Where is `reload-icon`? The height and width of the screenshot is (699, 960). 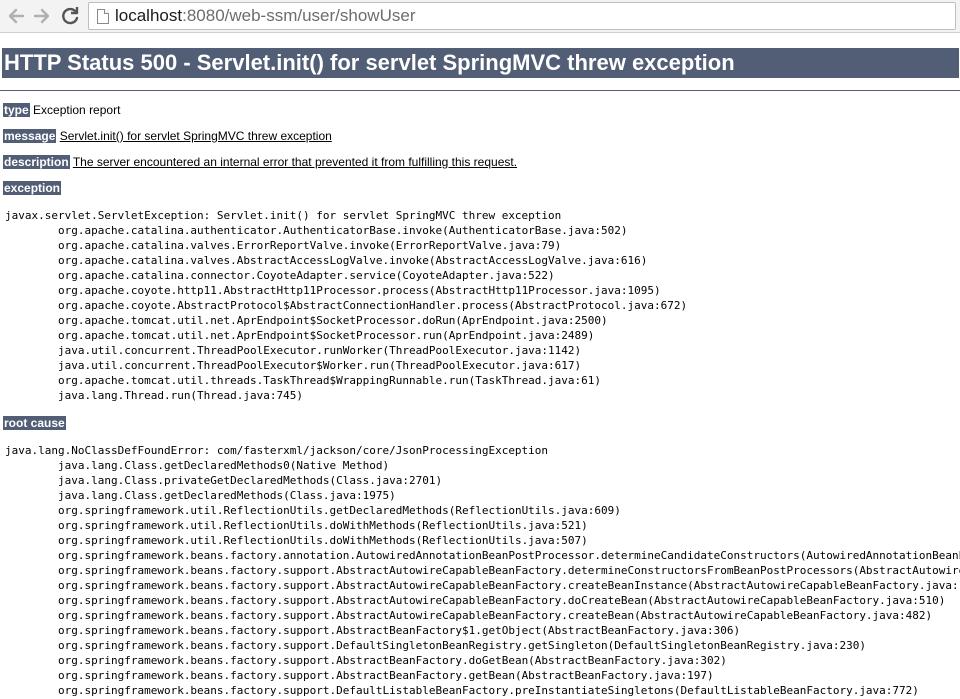 reload-icon is located at coordinates (70, 16).